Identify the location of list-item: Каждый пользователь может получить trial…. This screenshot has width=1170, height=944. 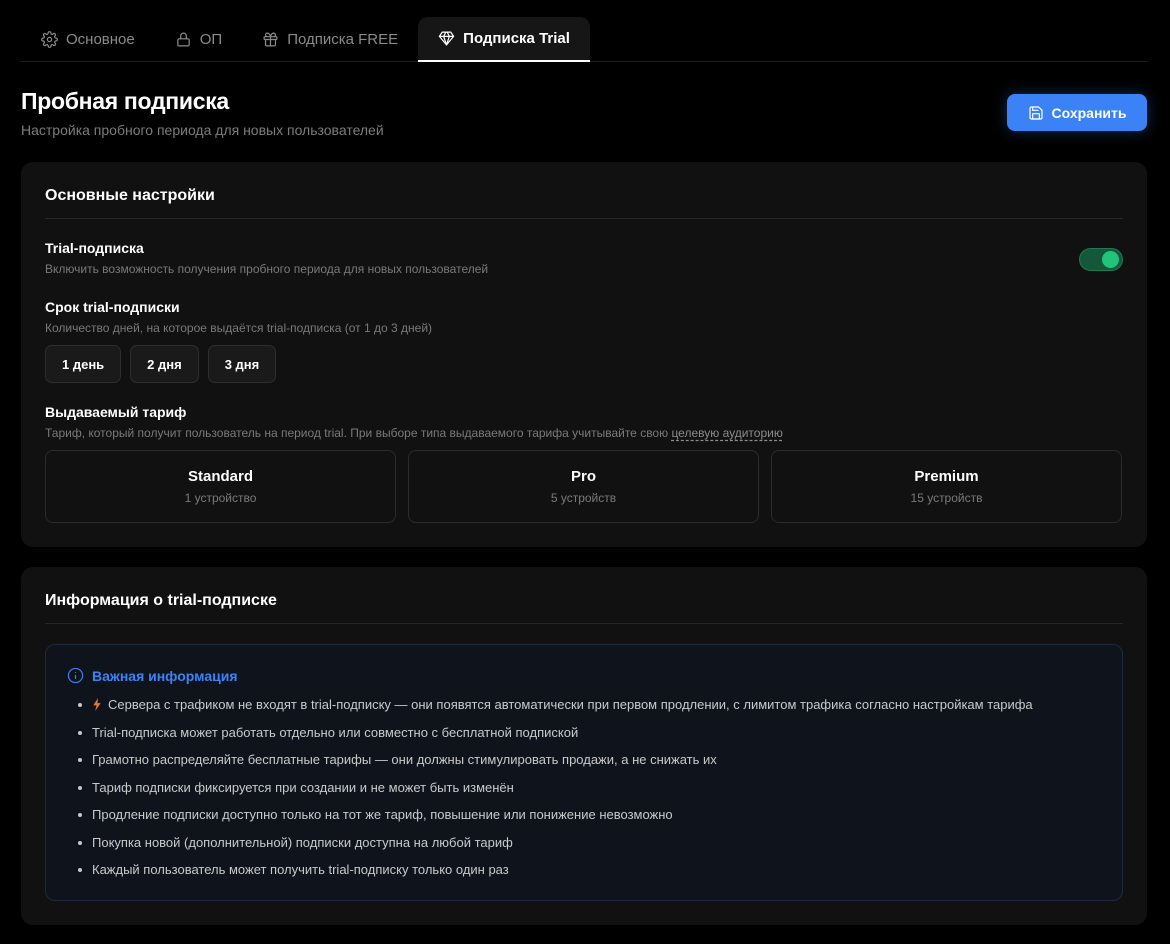
(555, 874).